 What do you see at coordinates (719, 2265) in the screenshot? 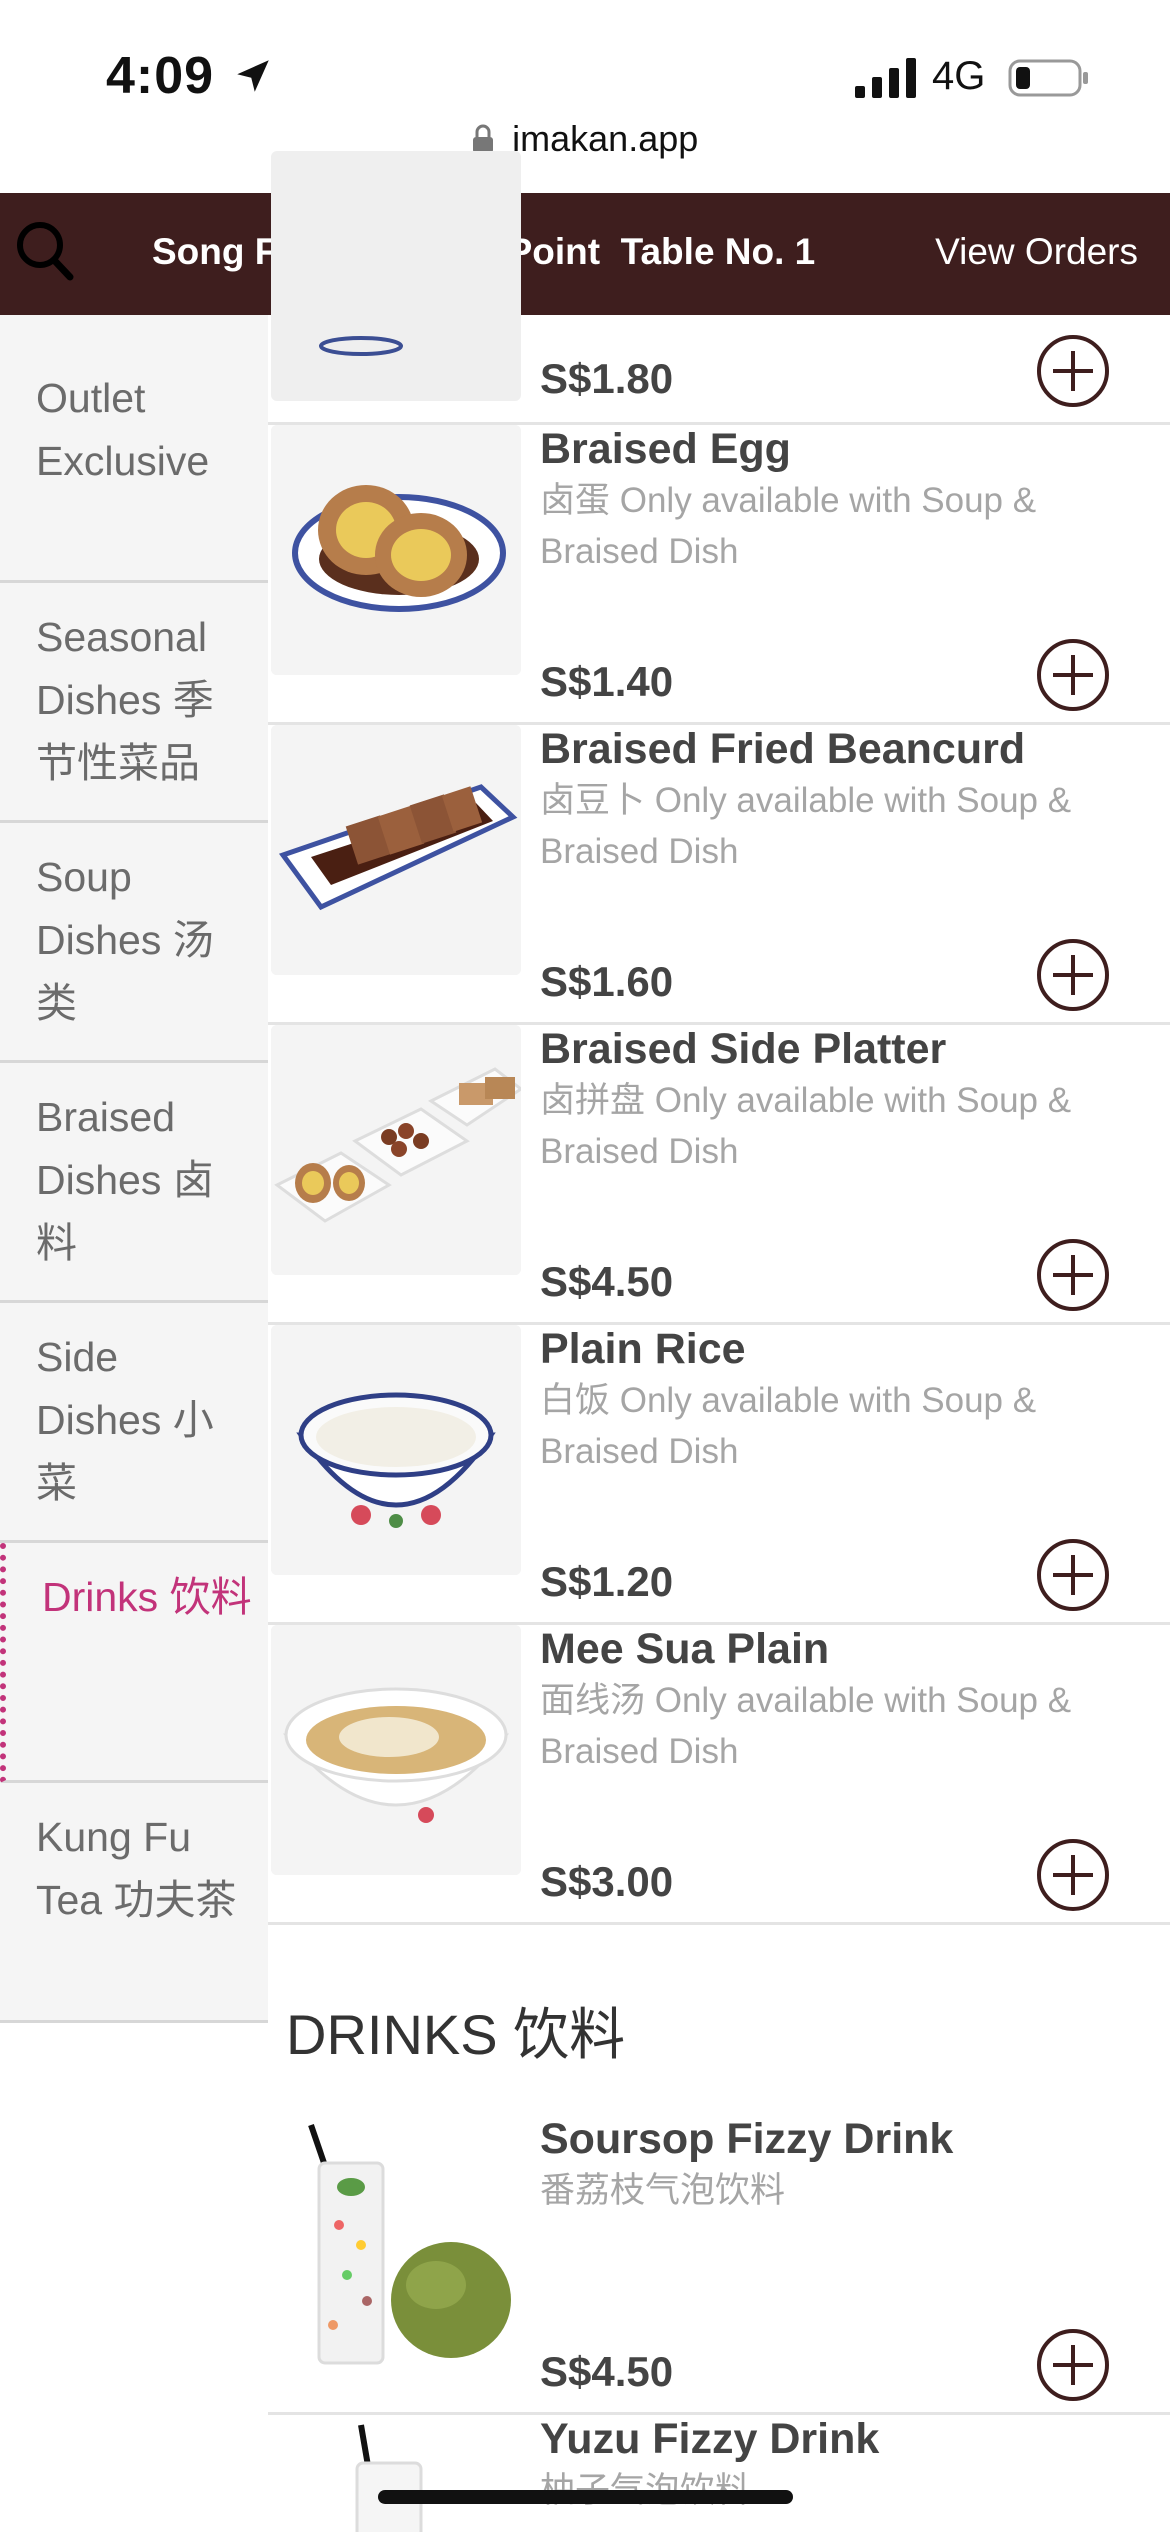
I see `menu-item: Soursop Fizzy Drink 番荔枝气泡饮料 S$4.50` at bounding box center [719, 2265].